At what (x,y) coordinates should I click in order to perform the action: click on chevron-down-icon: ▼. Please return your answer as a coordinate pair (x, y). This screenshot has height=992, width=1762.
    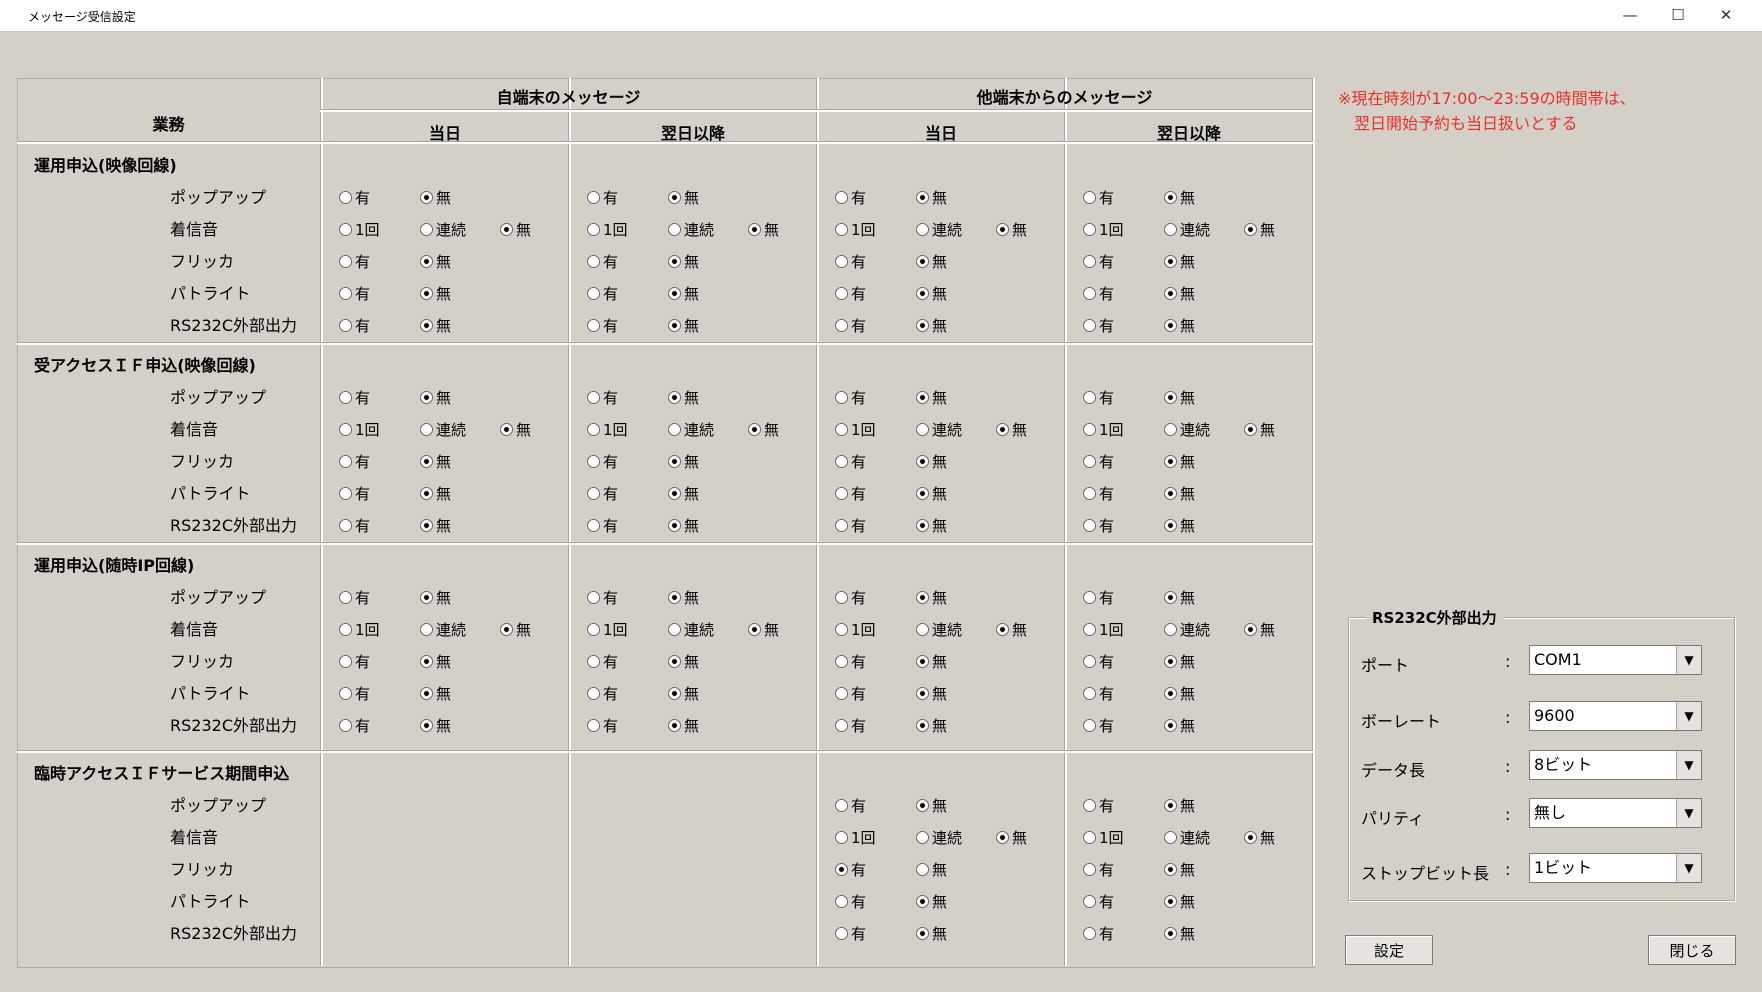
    Looking at the image, I should click on (1688, 868).